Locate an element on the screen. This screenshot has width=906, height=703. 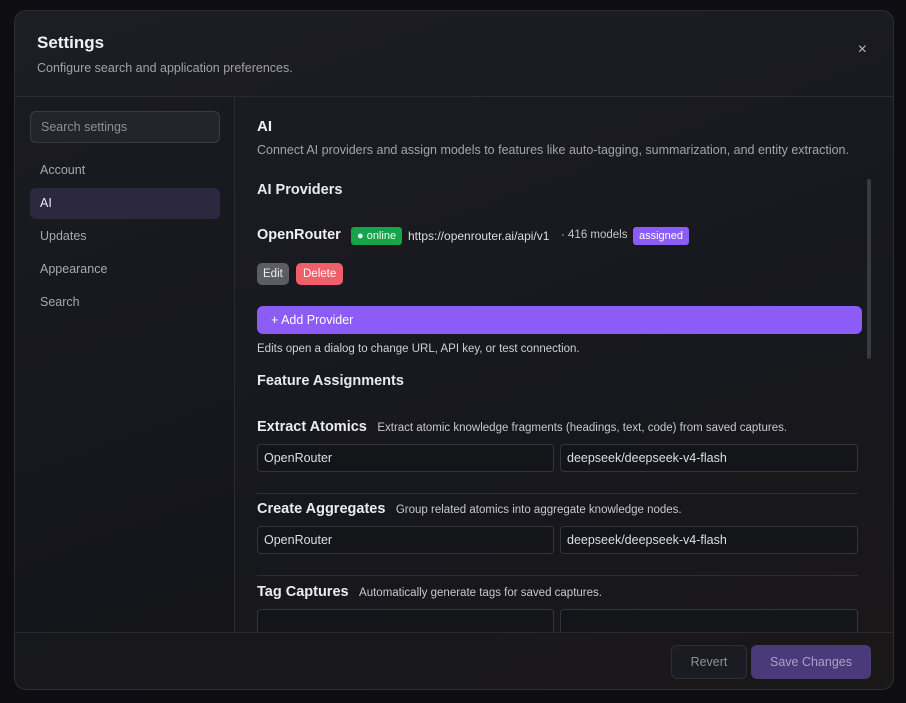
dialog-footer: Revert Save Changes is located at coordinates (454, 660).